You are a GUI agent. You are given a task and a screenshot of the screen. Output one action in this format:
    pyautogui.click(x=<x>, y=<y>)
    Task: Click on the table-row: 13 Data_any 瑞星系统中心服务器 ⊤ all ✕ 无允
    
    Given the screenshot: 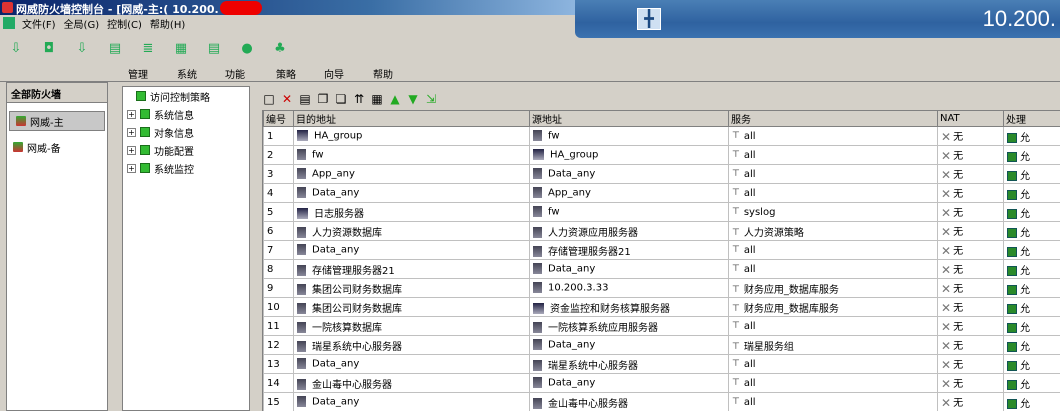 What is the action you would take?
    pyautogui.click(x=661, y=364)
    